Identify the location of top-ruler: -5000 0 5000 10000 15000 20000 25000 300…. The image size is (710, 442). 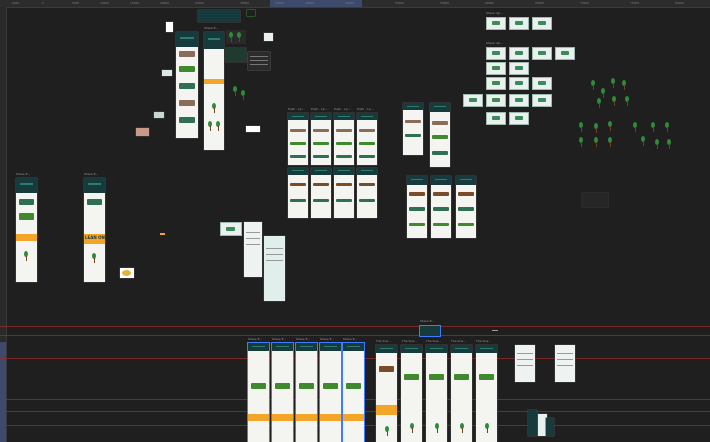
(355, 4).